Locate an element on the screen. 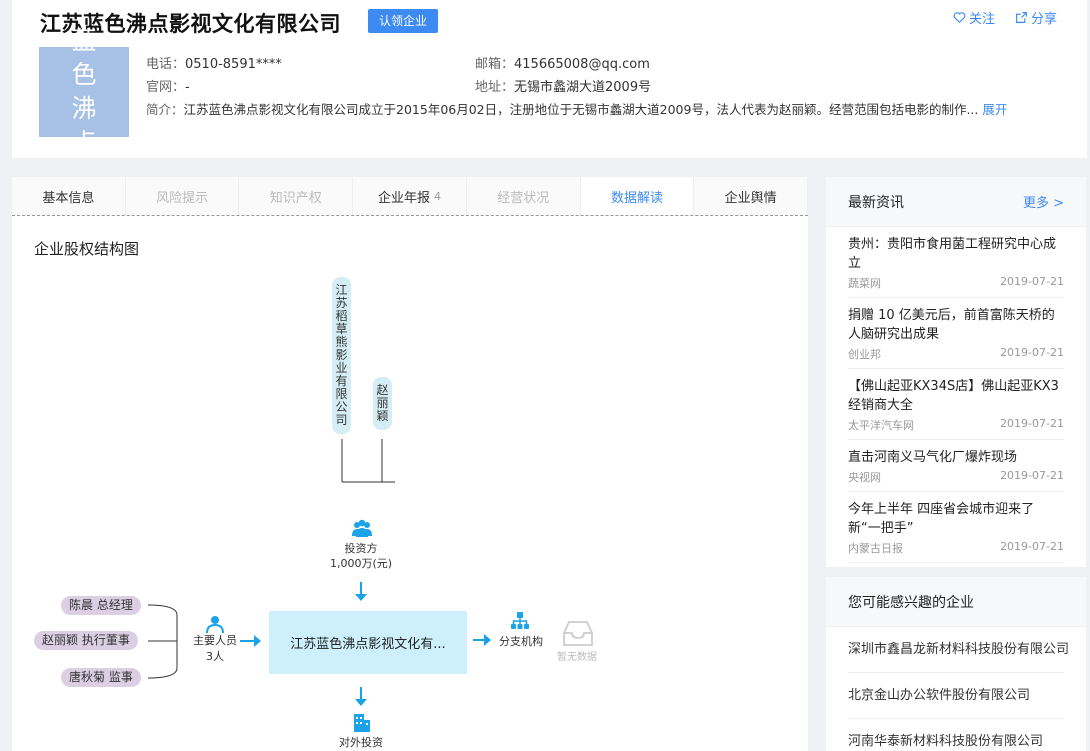  address-label: 地址： is located at coordinates (495, 87).